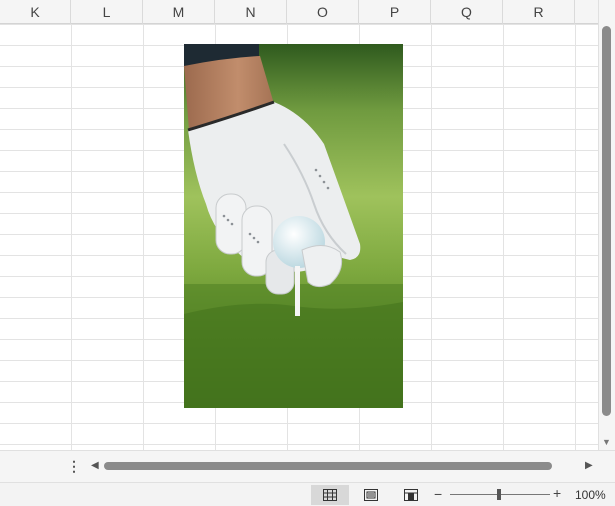  What do you see at coordinates (606, 442) in the screenshot?
I see `scroll-down-icon: ▼` at bounding box center [606, 442].